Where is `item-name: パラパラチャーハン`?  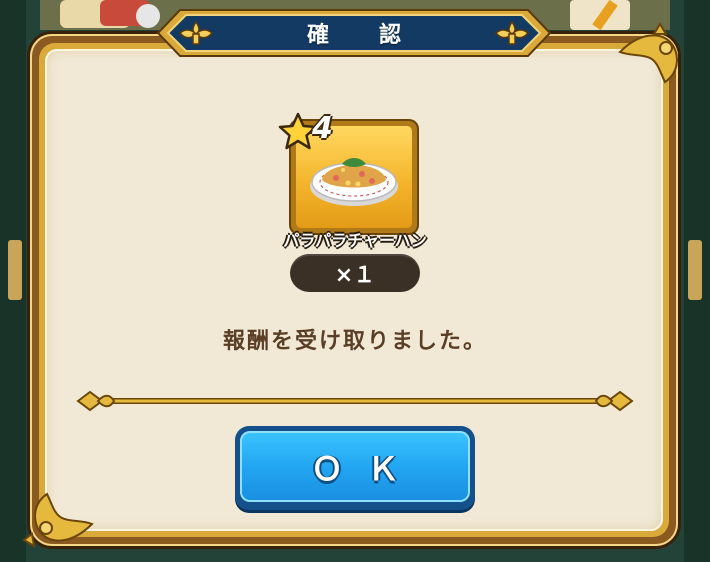 item-name: パラパラチャーハン is located at coordinates (355, 240).